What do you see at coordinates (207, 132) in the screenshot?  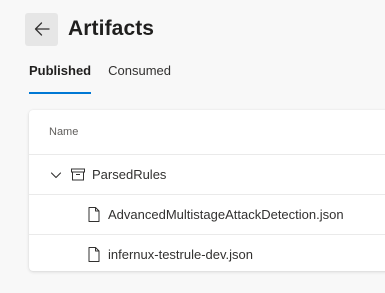 I see `column-header-name: Name` at bounding box center [207, 132].